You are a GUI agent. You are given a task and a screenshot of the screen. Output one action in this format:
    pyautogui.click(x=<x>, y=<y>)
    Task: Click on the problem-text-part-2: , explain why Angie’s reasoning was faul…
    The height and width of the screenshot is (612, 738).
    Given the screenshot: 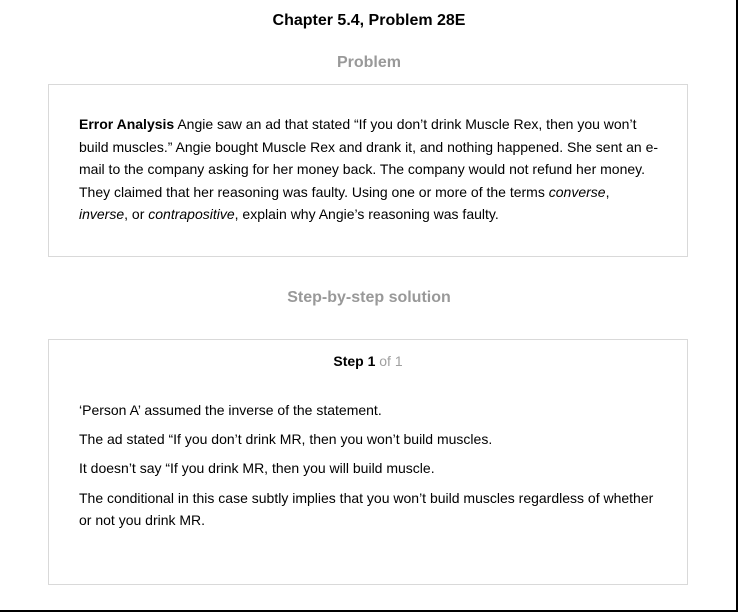 What is the action you would take?
    pyautogui.click(x=366, y=214)
    